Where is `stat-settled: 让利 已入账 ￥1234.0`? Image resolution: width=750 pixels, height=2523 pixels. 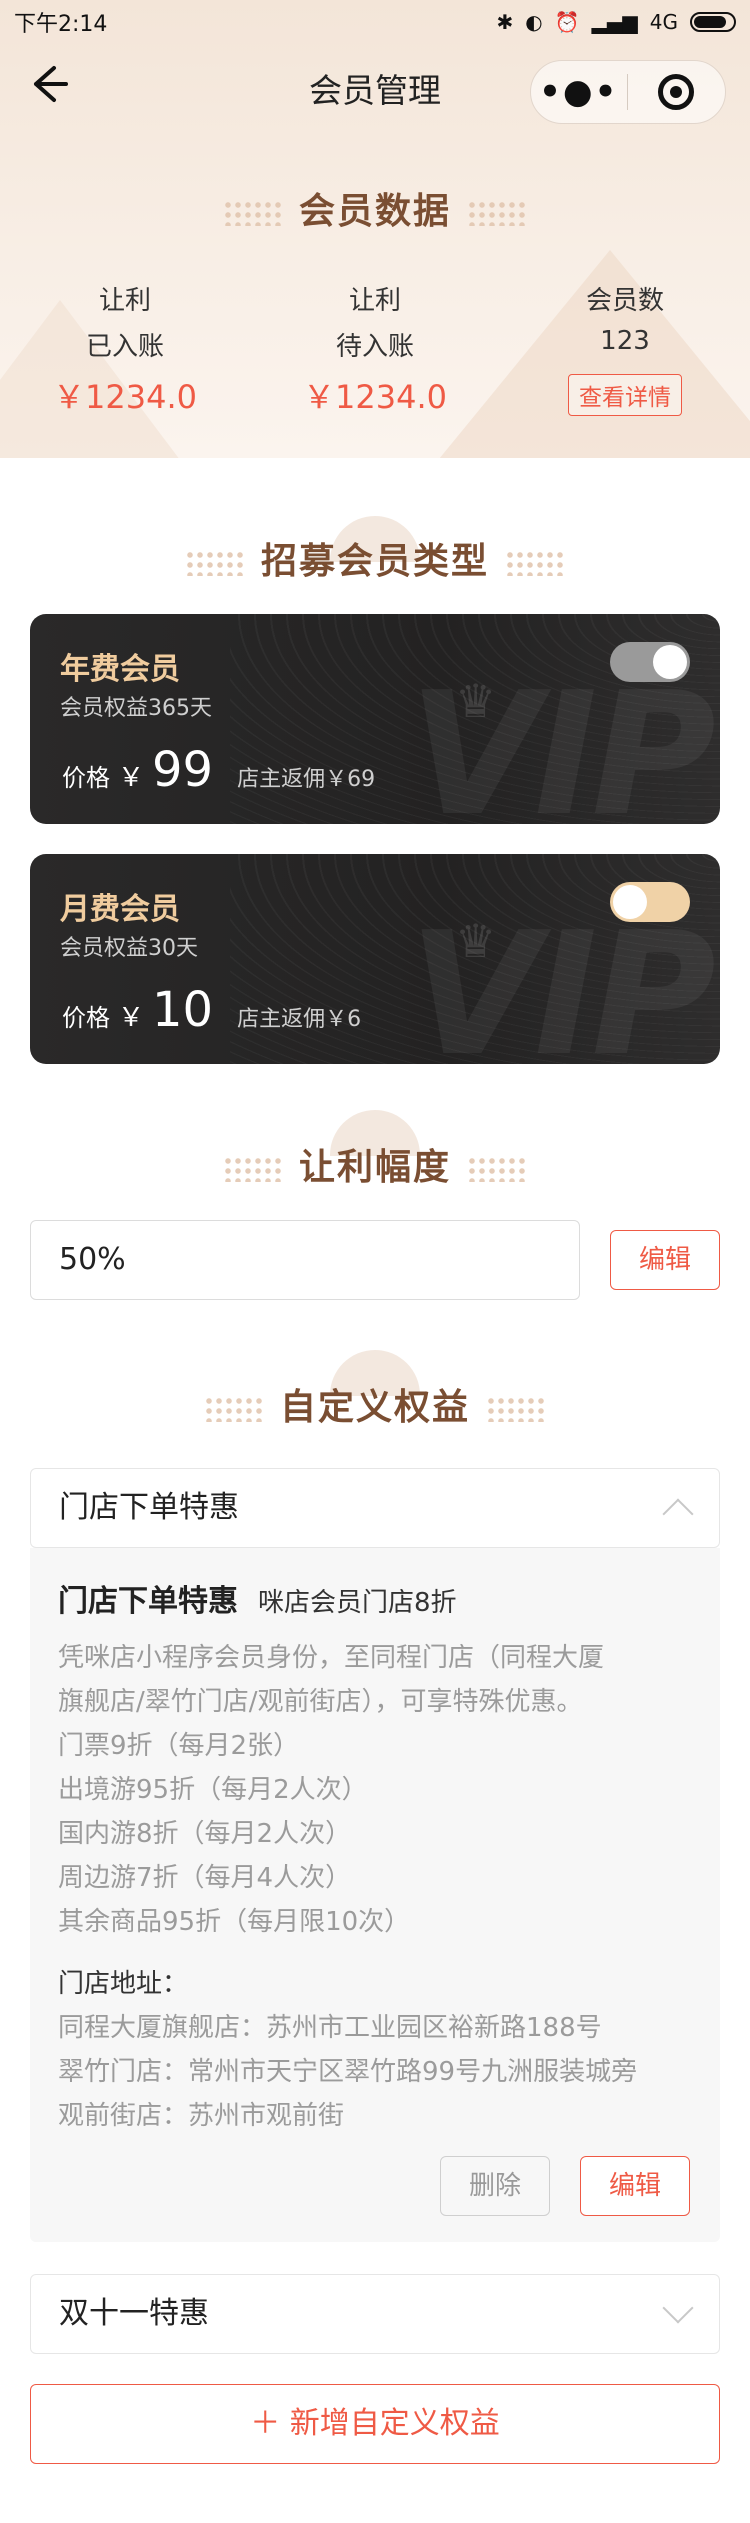
stat-settled: 让利 已入账 ￥1234.0 is located at coordinates (125, 349).